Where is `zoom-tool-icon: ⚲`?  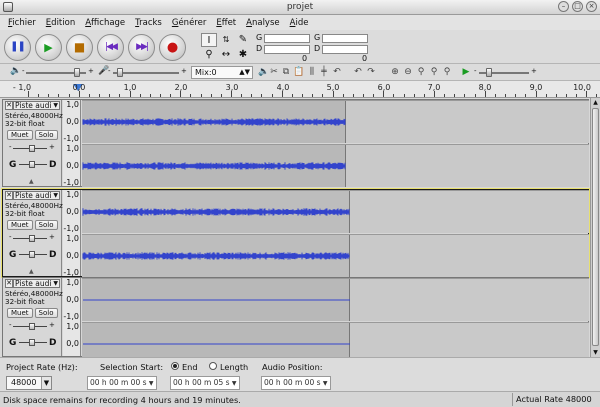
zoom-tool-icon: ⚲ is located at coordinates (209, 55).